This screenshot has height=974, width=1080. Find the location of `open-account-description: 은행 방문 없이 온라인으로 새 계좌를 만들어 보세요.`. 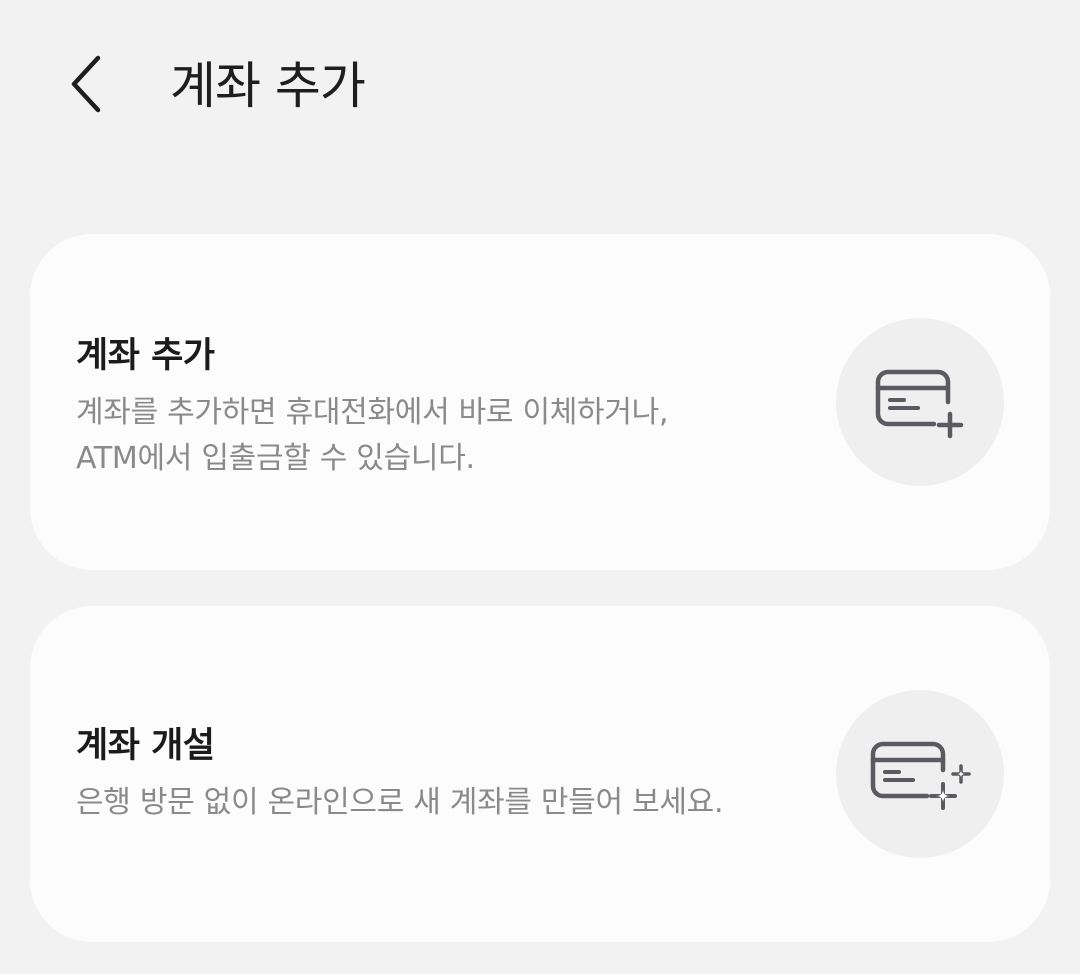

open-account-description: 은행 방문 없이 온라인으로 새 계좌를 만들어 보세요. is located at coordinates (400, 802).